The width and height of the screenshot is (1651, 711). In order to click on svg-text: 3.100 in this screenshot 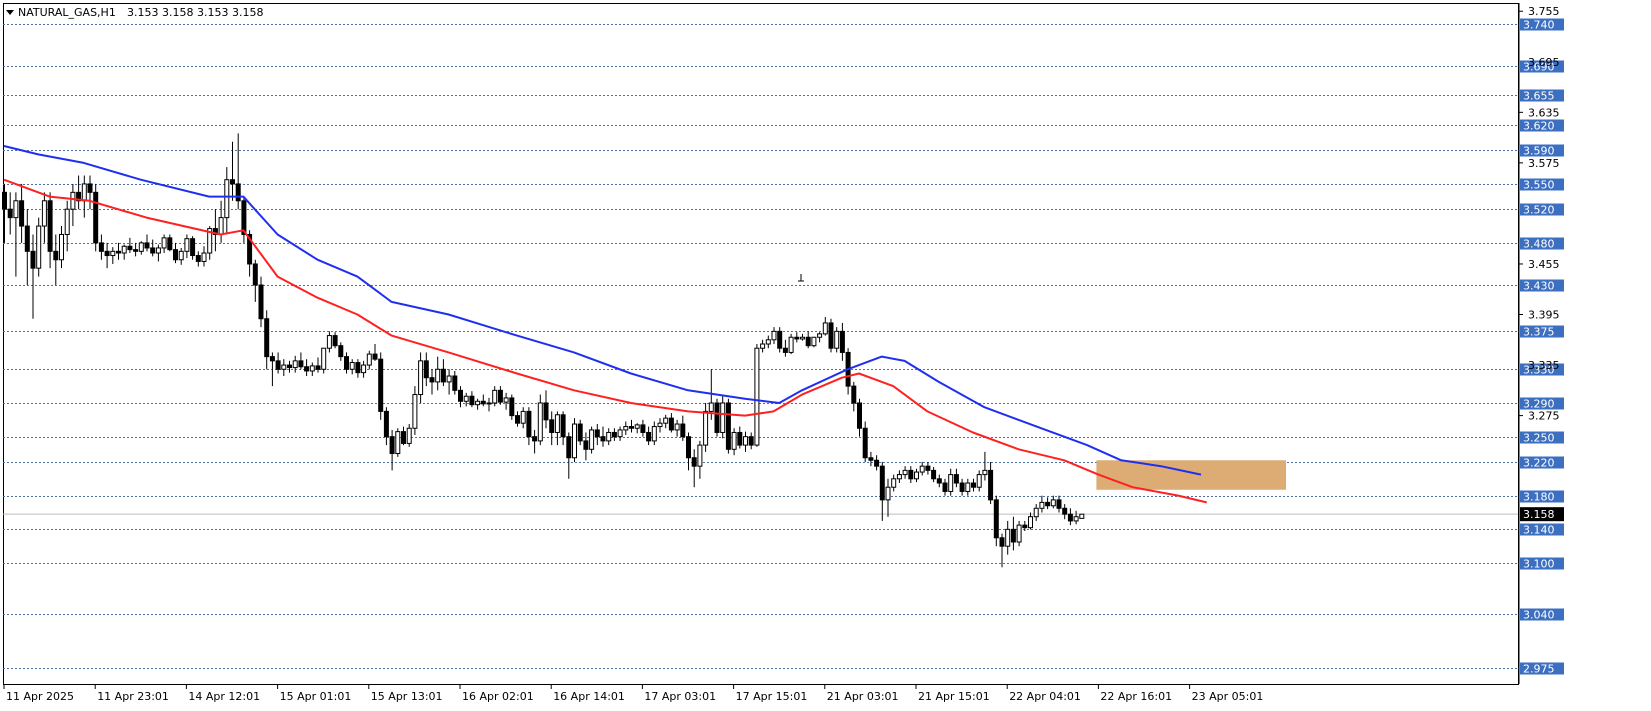, I will do `click(1539, 564)`.